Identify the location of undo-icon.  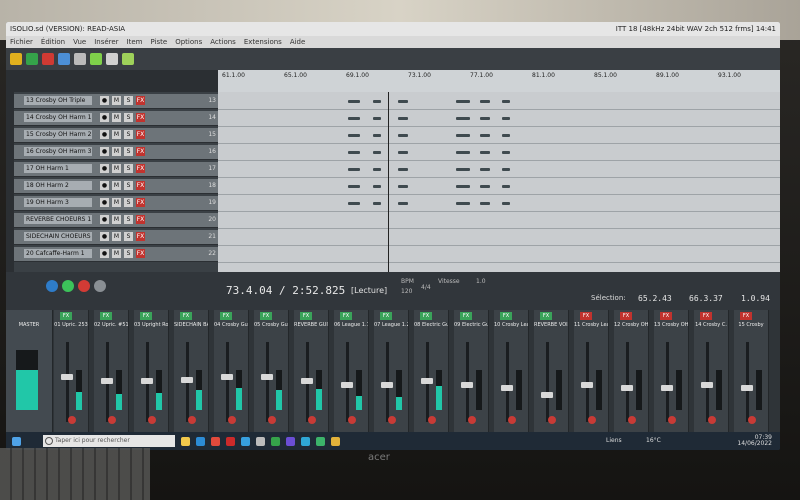
(48, 59).